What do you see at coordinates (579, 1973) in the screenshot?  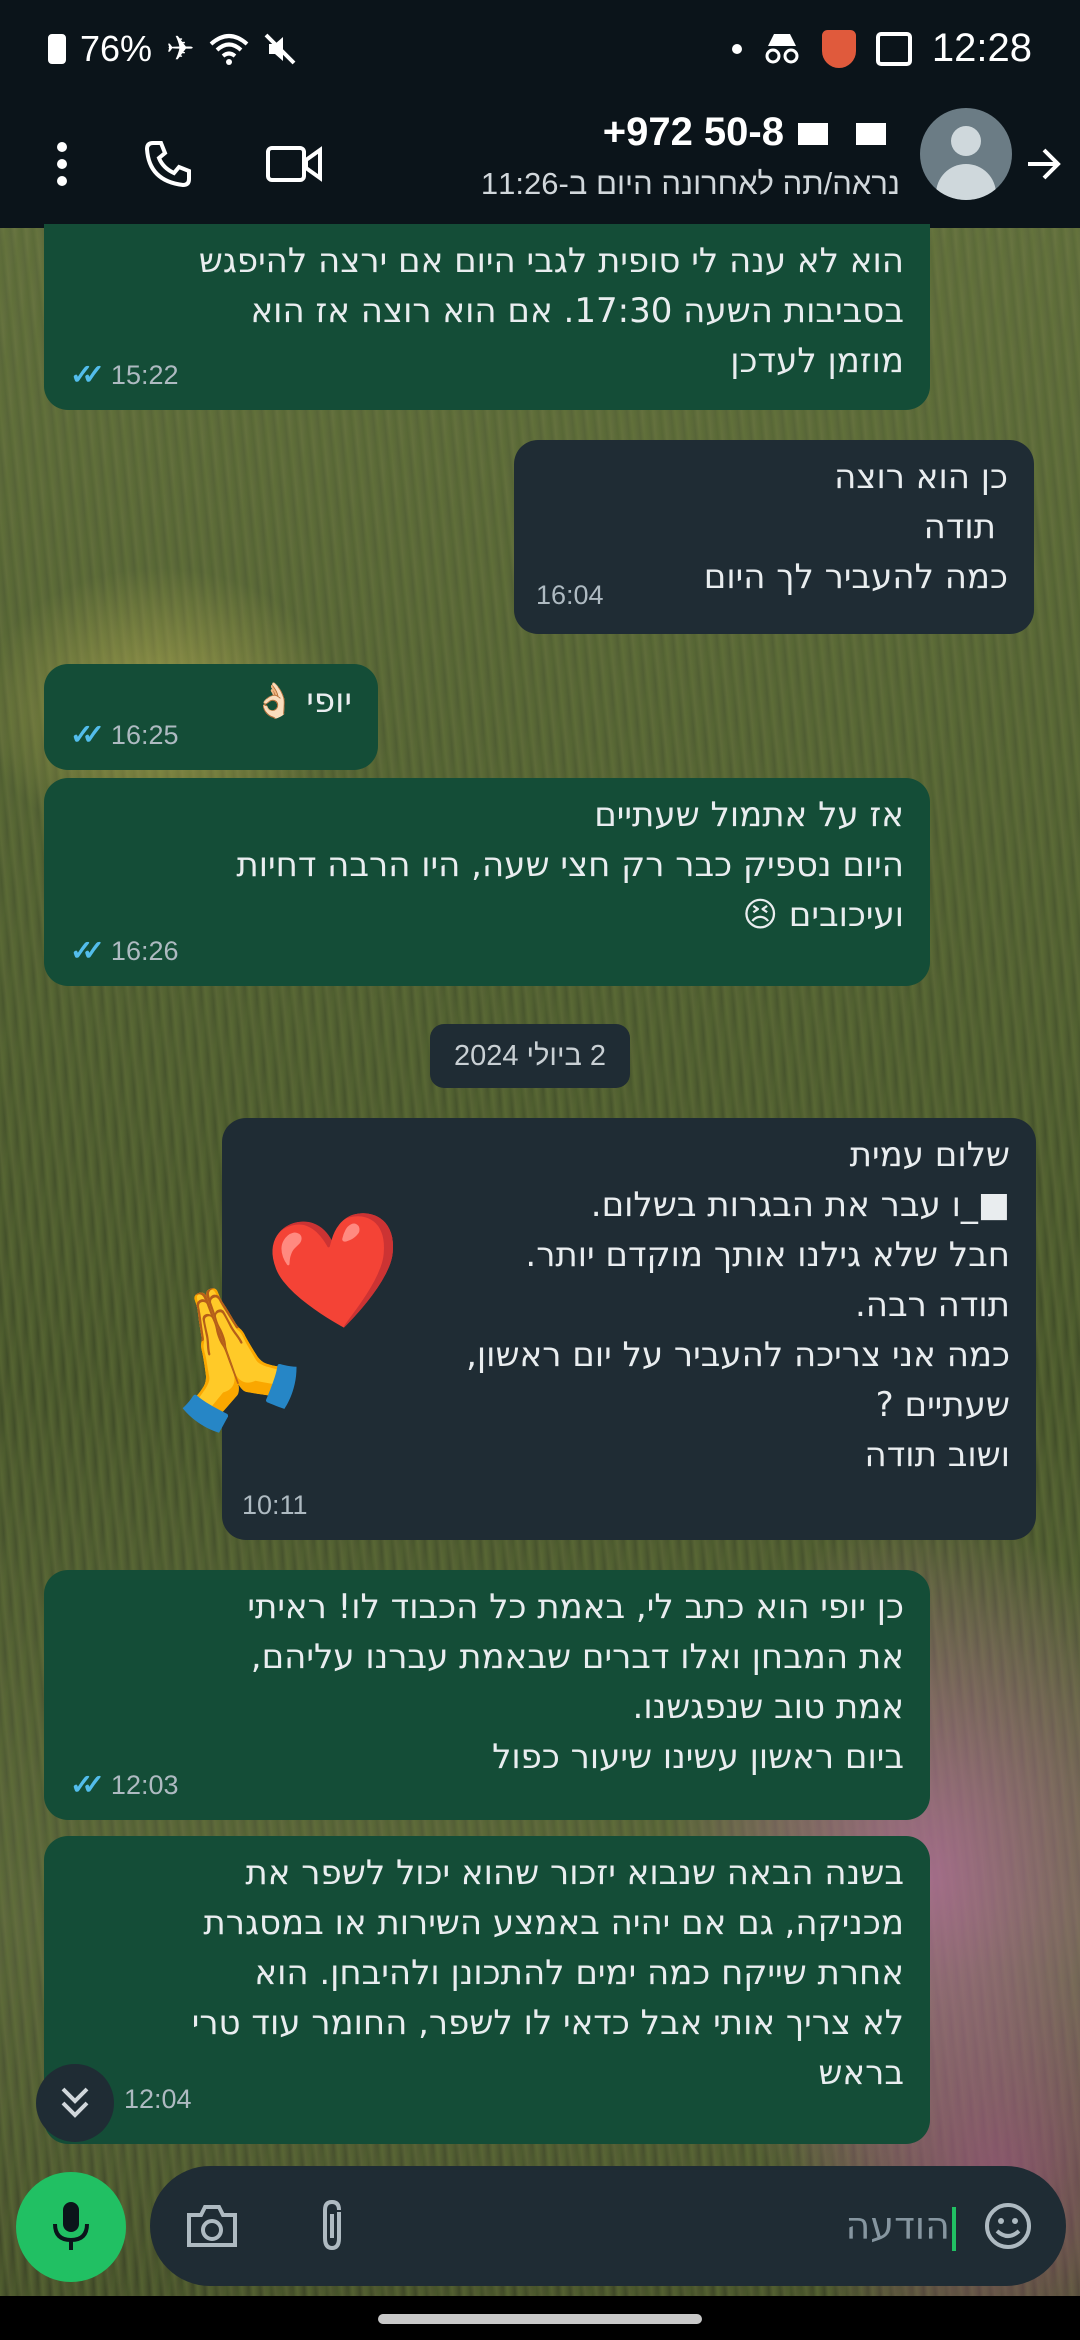 I see `message-text: אחרת שייקח כמה ימים להתכונן ולהיבחן. הוא` at bounding box center [579, 1973].